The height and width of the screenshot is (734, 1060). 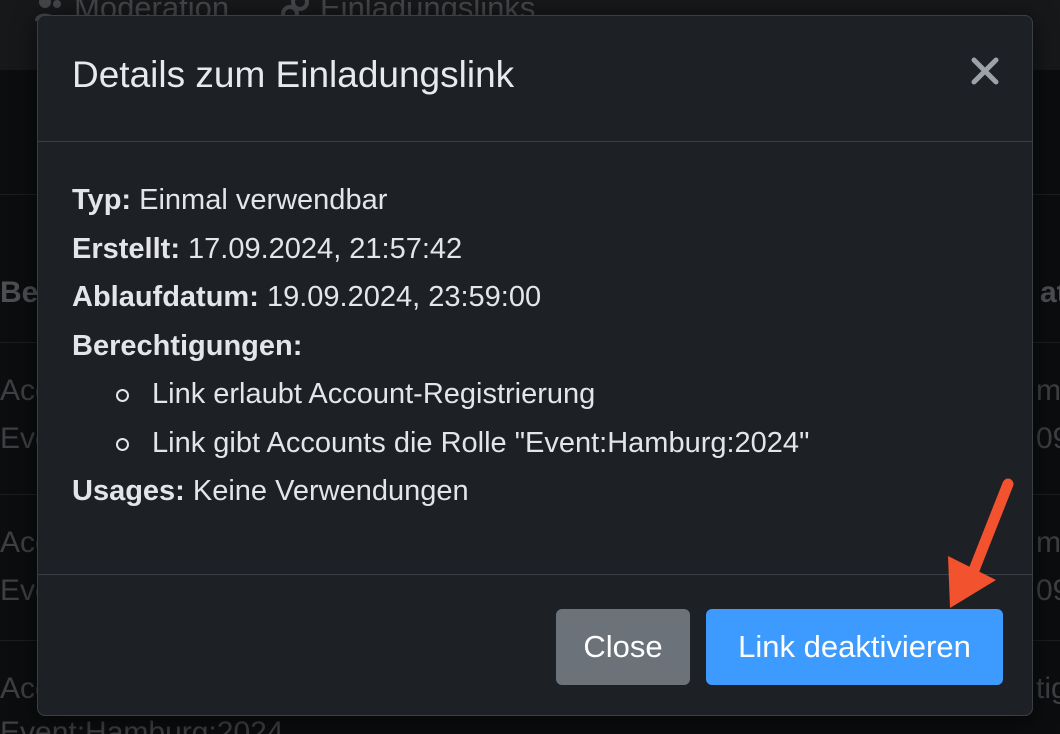 What do you see at coordinates (325, 248) in the screenshot?
I see `field-created-value: 17.09.2024, 21:57:42` at bounding box center [325, 248].